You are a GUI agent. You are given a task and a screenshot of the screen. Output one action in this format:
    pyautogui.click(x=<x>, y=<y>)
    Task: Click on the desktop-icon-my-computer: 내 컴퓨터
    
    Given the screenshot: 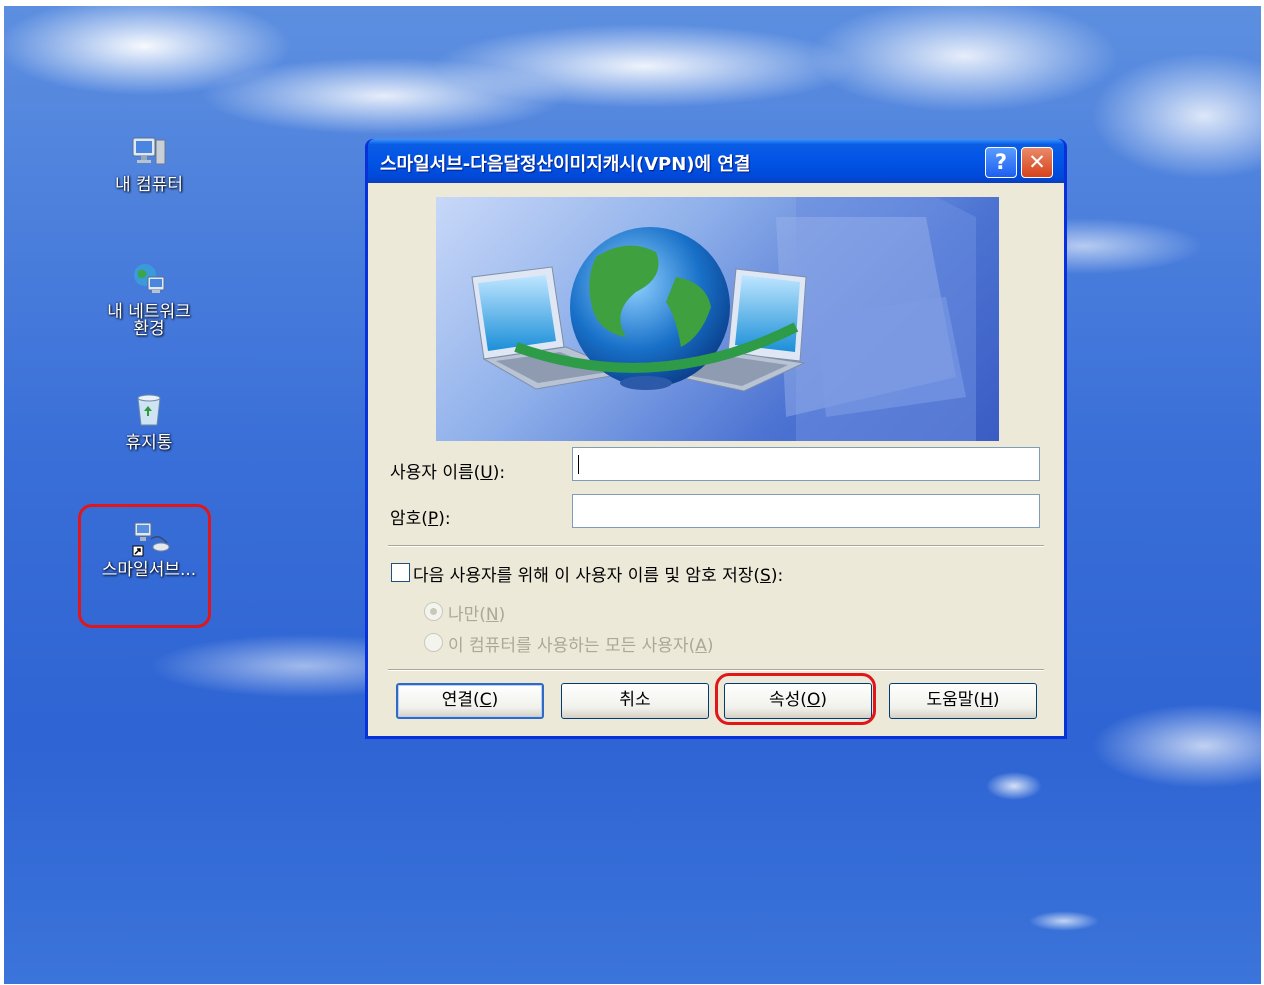 What is the action you would take?
    pyautogui.click(x=149, y=164)
    